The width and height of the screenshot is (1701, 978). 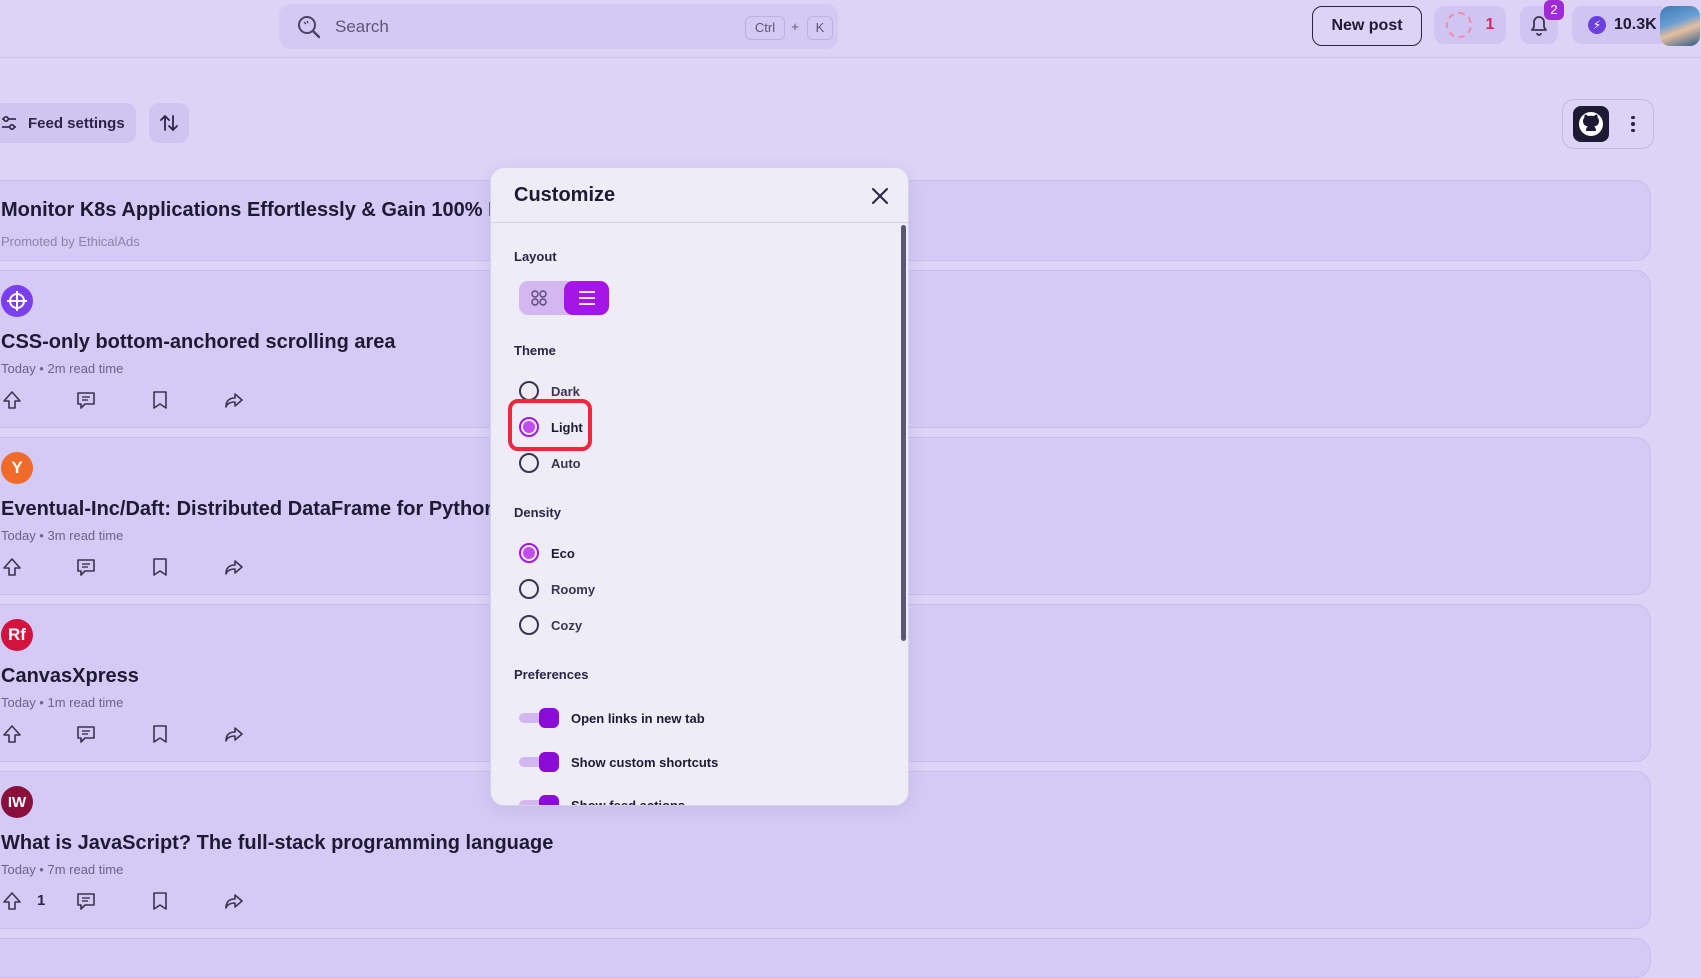 What do you see at coordinates (903, 433) in the screenshot?
I see `modal-scrollbar` at bounding box center [903, 433].